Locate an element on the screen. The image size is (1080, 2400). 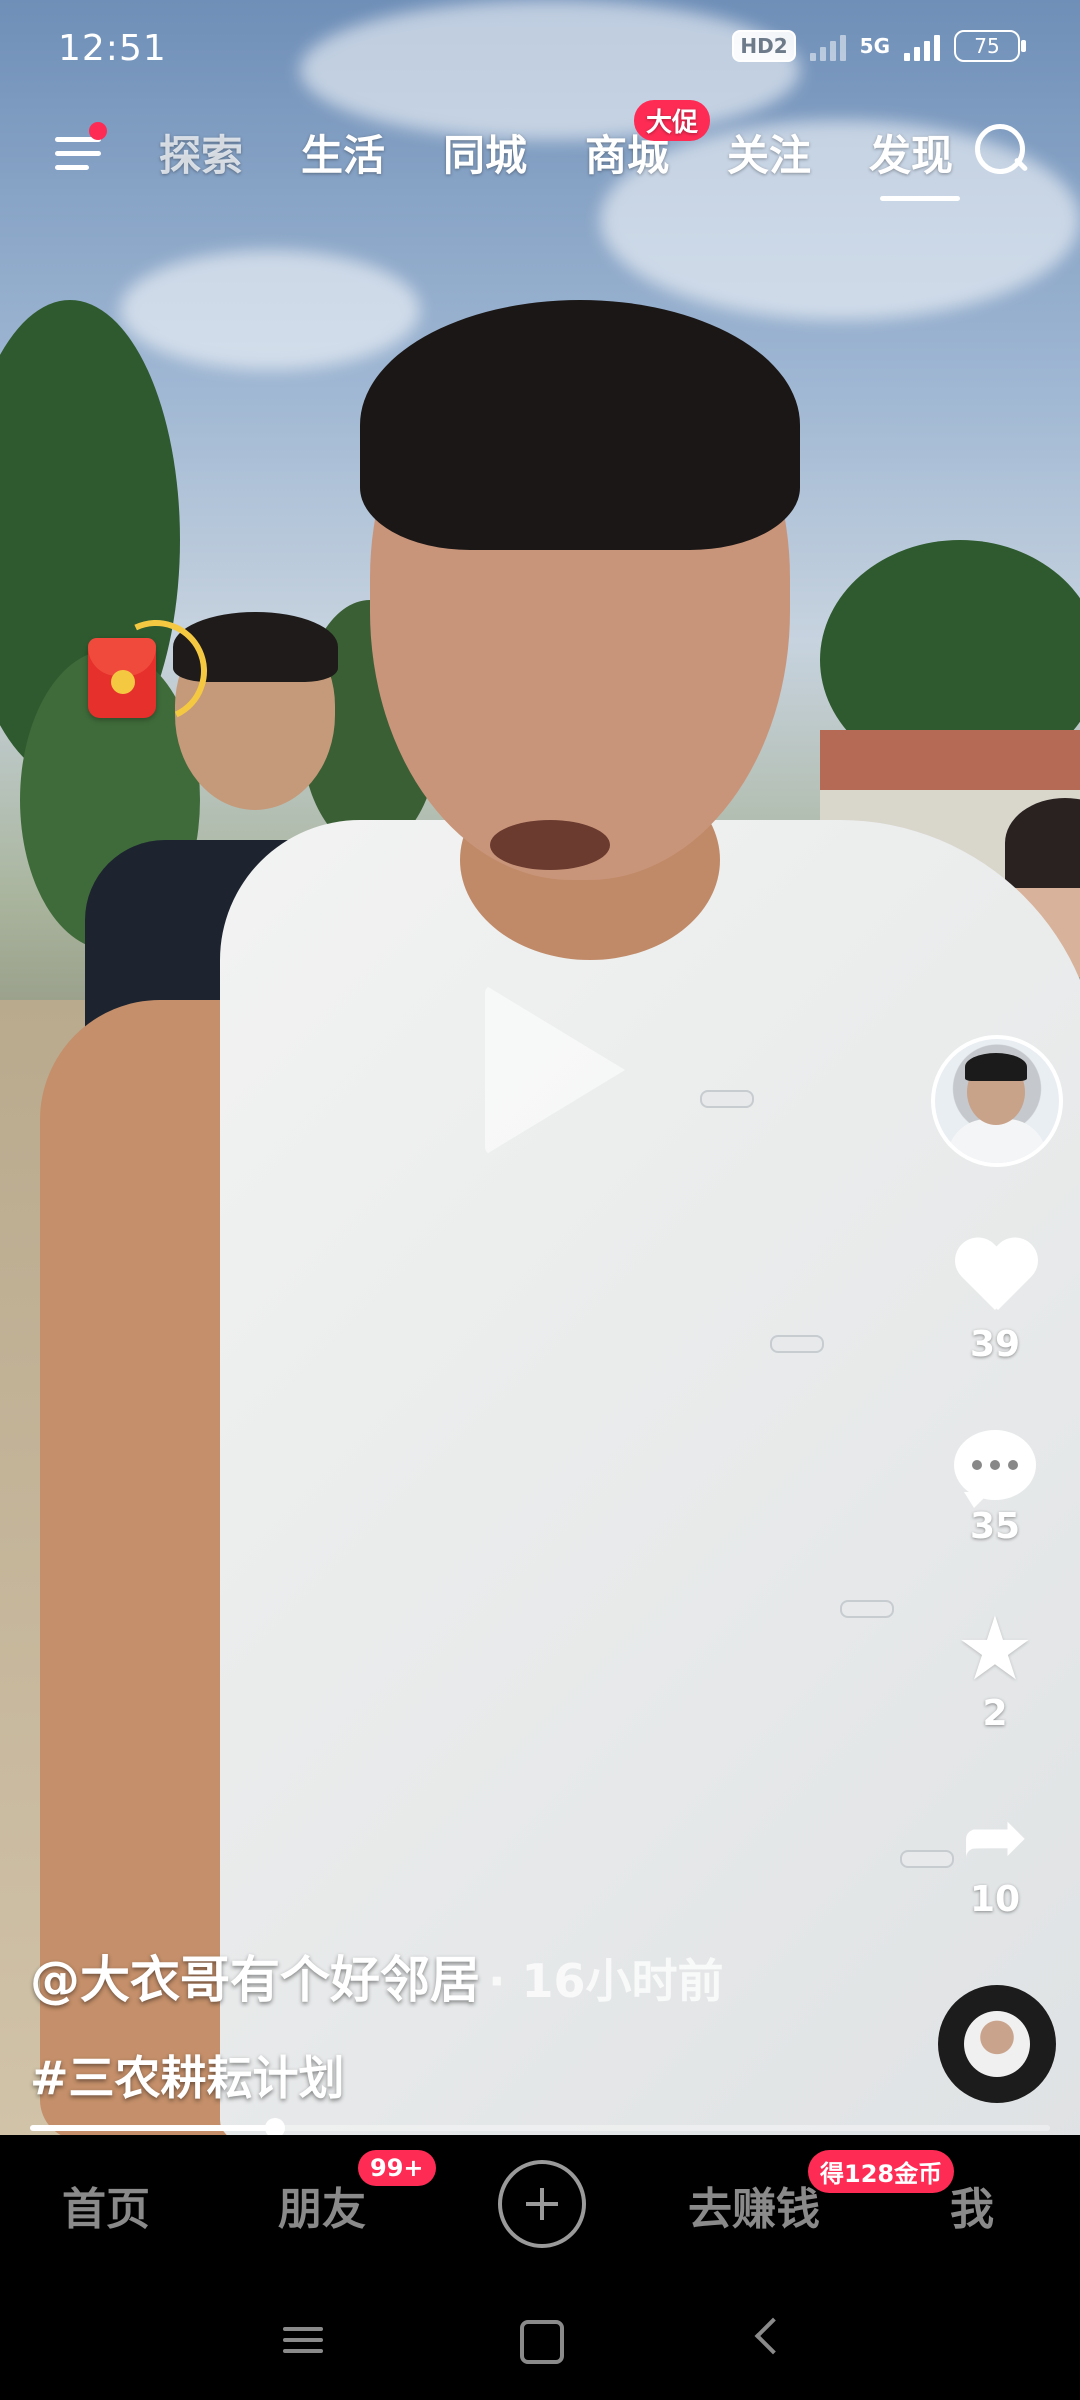
video-progress-bar is located at coordinates (540, 2128).